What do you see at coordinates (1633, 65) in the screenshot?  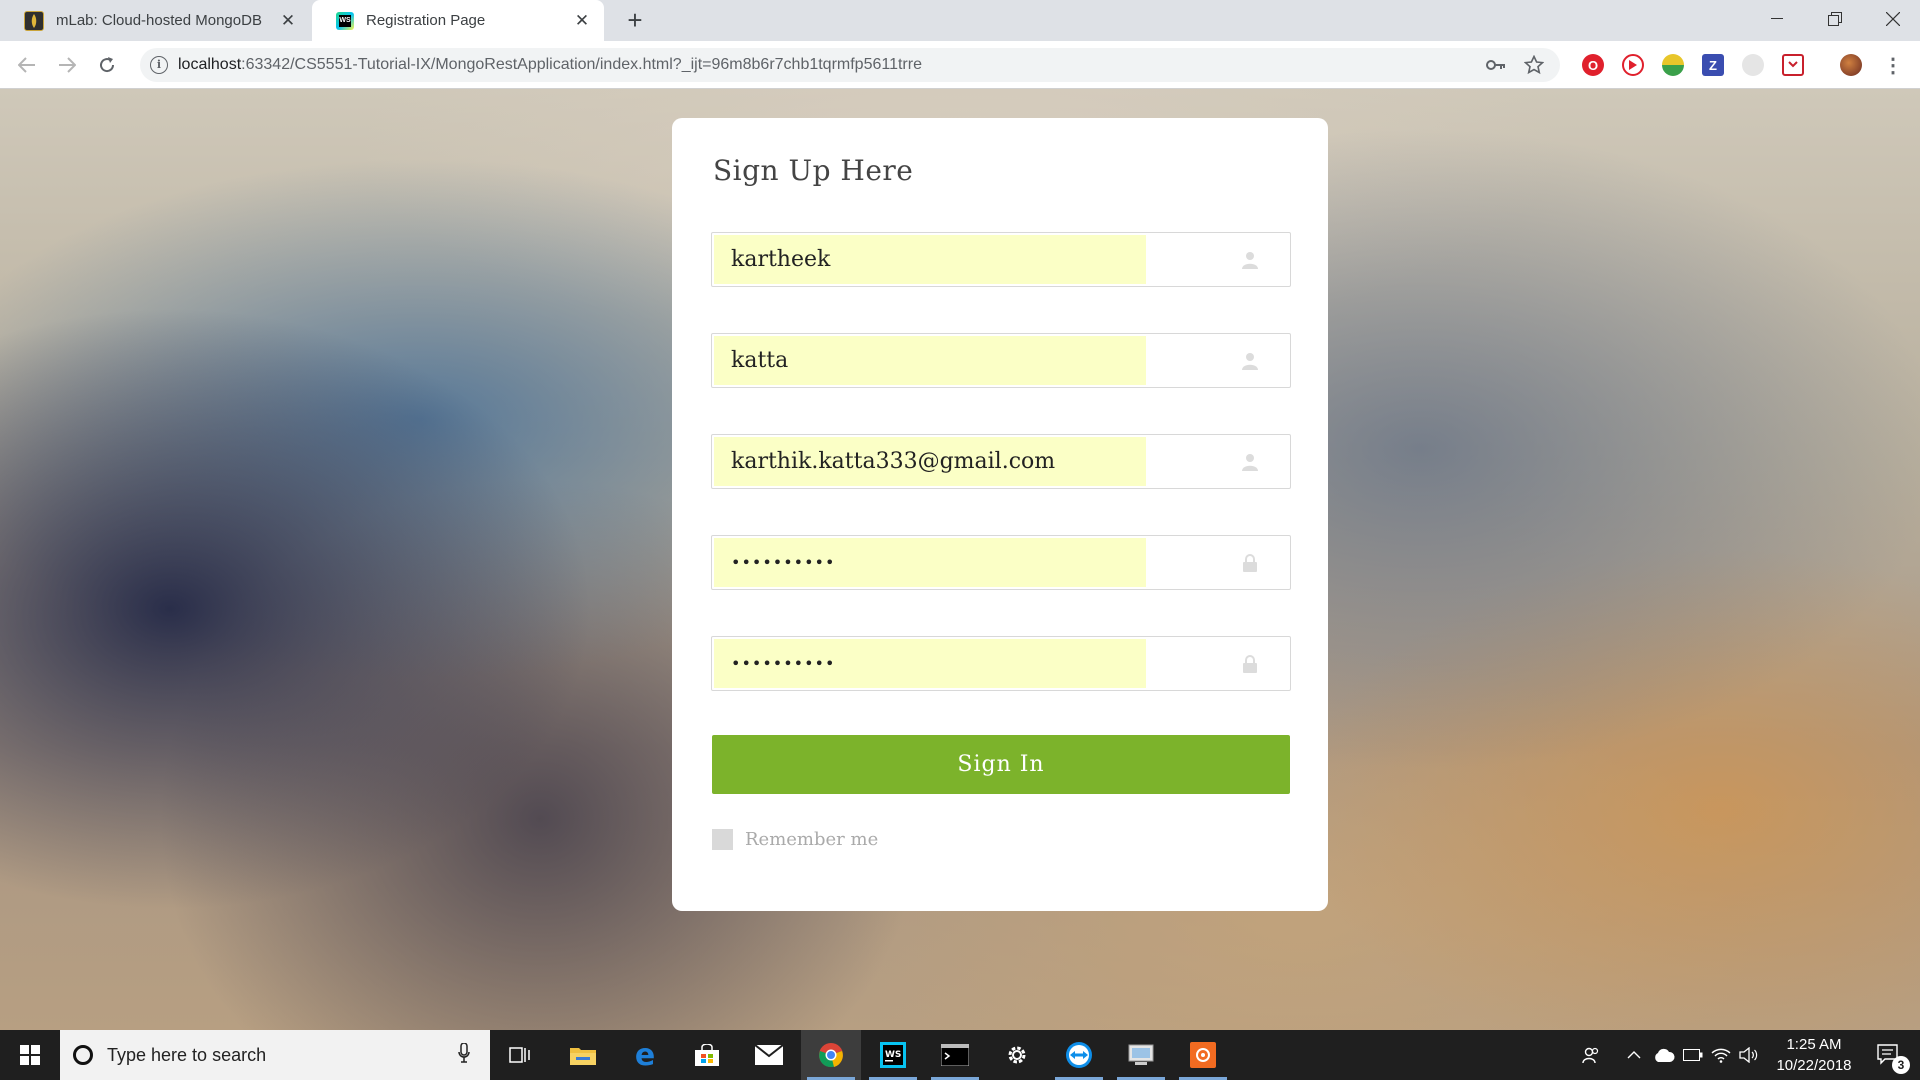 I see `video-extension-icon` at bounding box center [1633, 65].